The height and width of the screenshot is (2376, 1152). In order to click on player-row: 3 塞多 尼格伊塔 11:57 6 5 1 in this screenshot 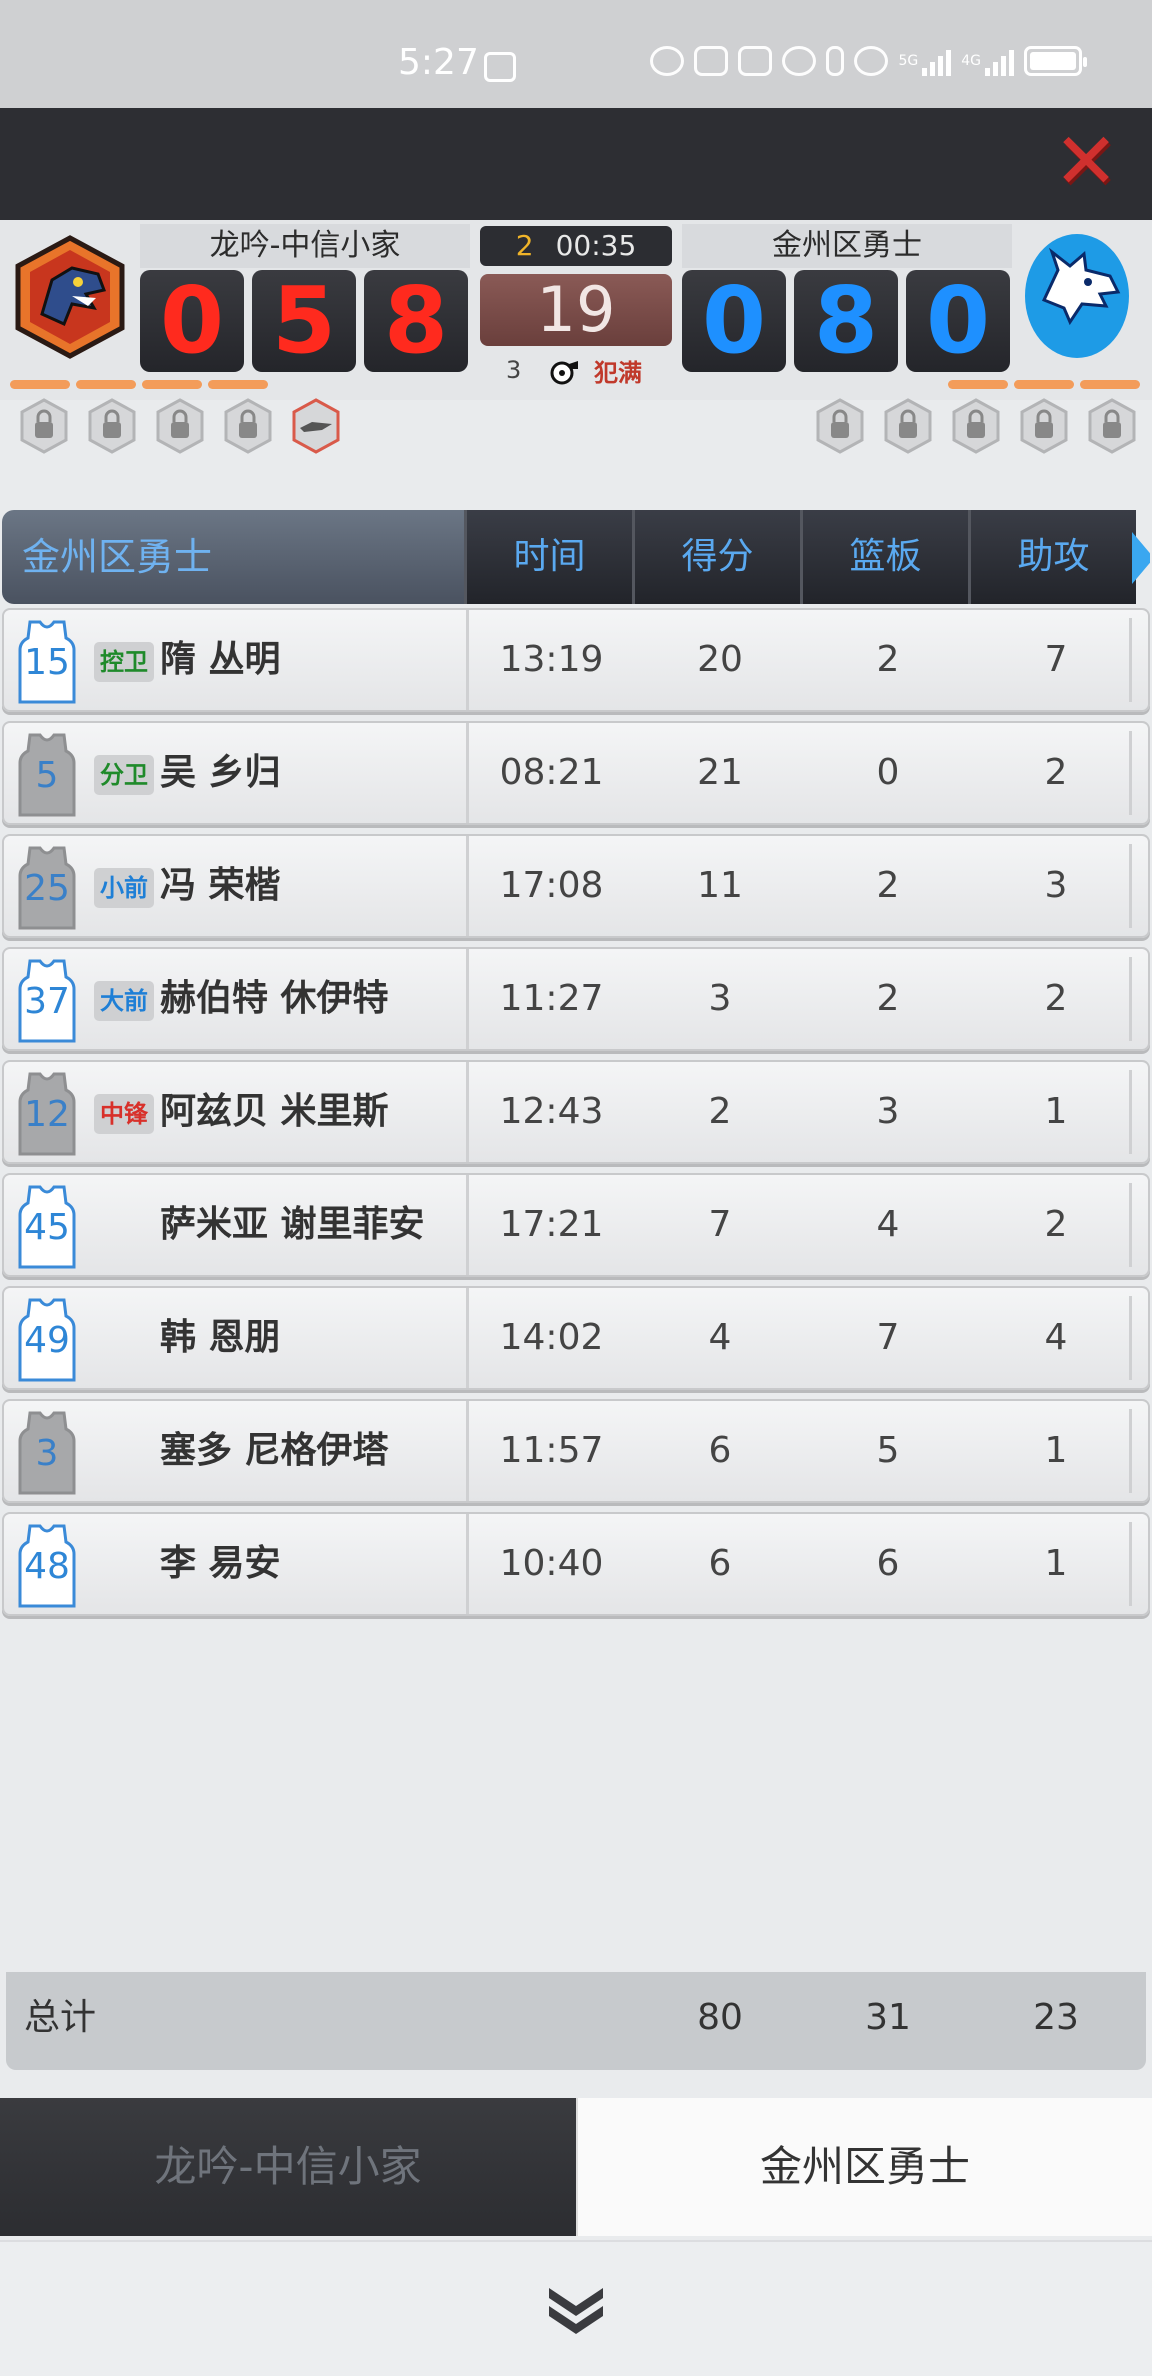, I will do `click(576, 1451)`.